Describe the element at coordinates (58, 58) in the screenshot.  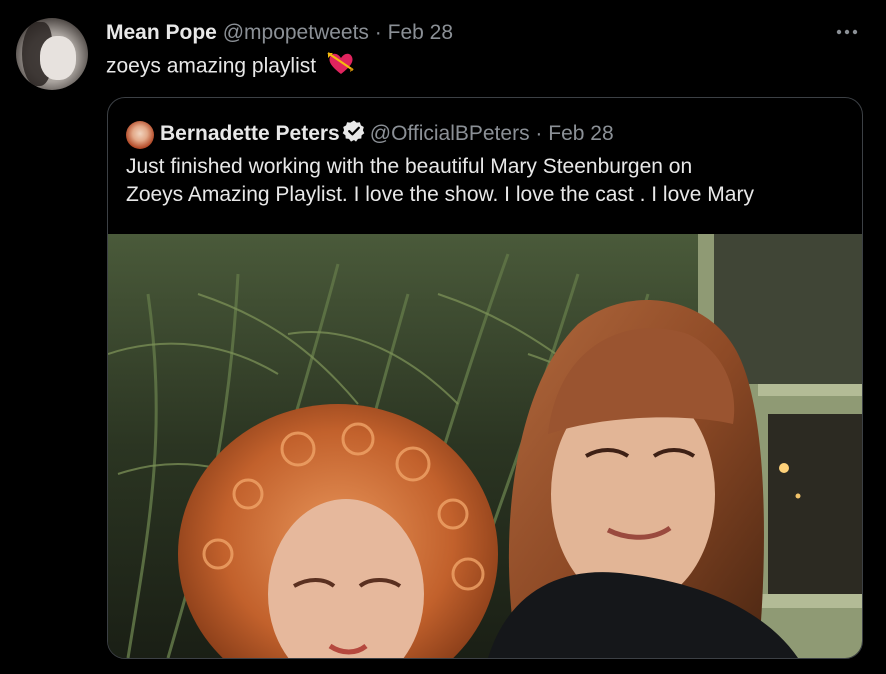
I see `avatar-face` at that location.